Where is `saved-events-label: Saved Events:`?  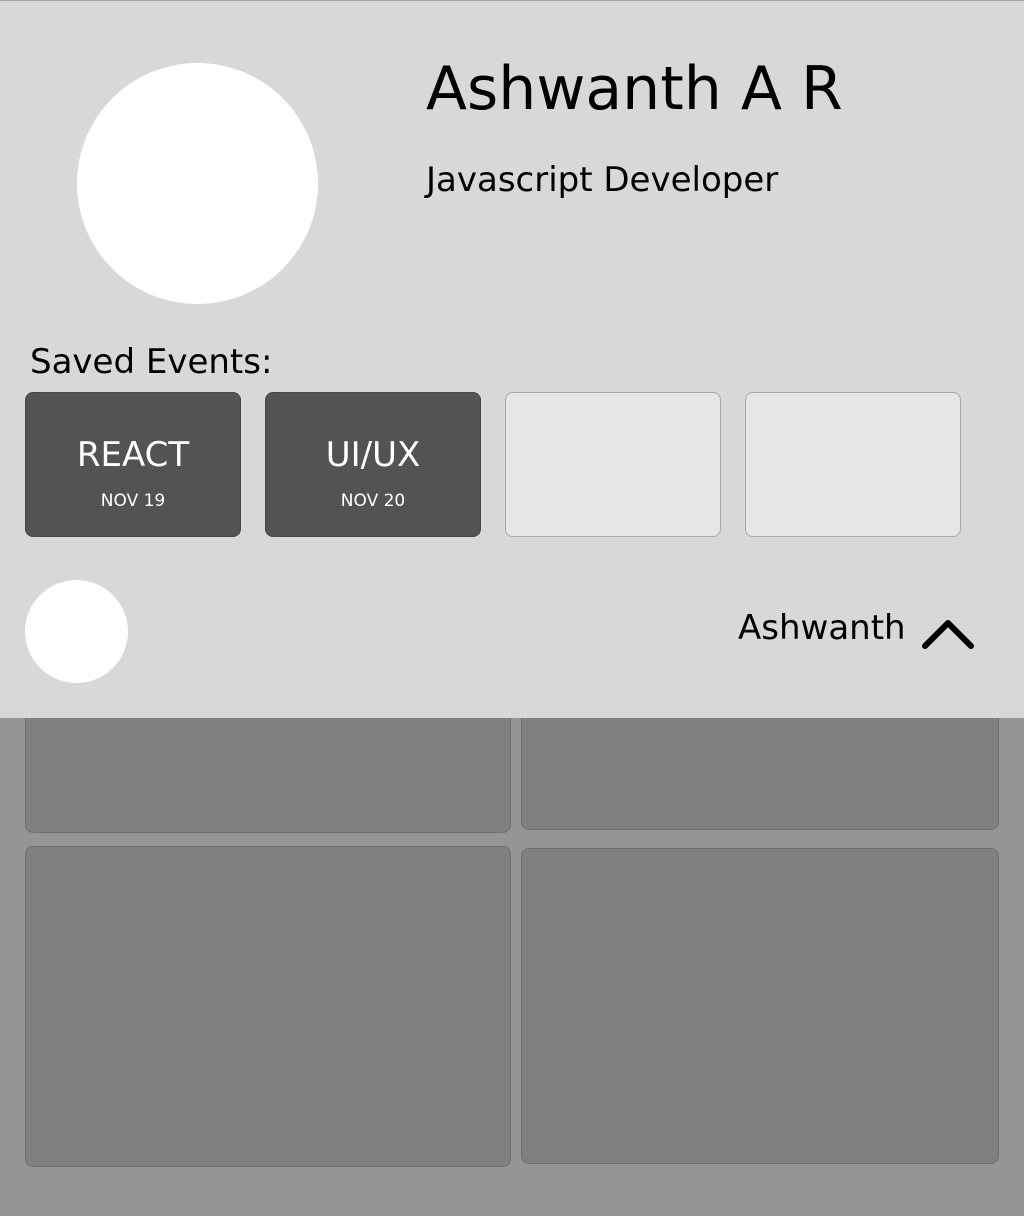 saved-events-label: Saved Events: is located at coordinates (151, 362).